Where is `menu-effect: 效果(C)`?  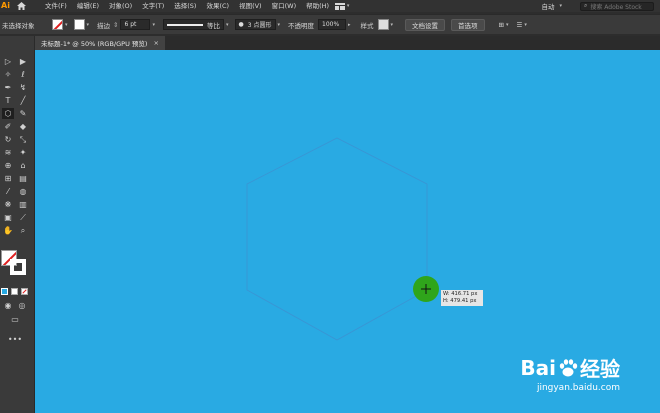
menu-effect: 效果(C) is located at coordinates (217, 6).